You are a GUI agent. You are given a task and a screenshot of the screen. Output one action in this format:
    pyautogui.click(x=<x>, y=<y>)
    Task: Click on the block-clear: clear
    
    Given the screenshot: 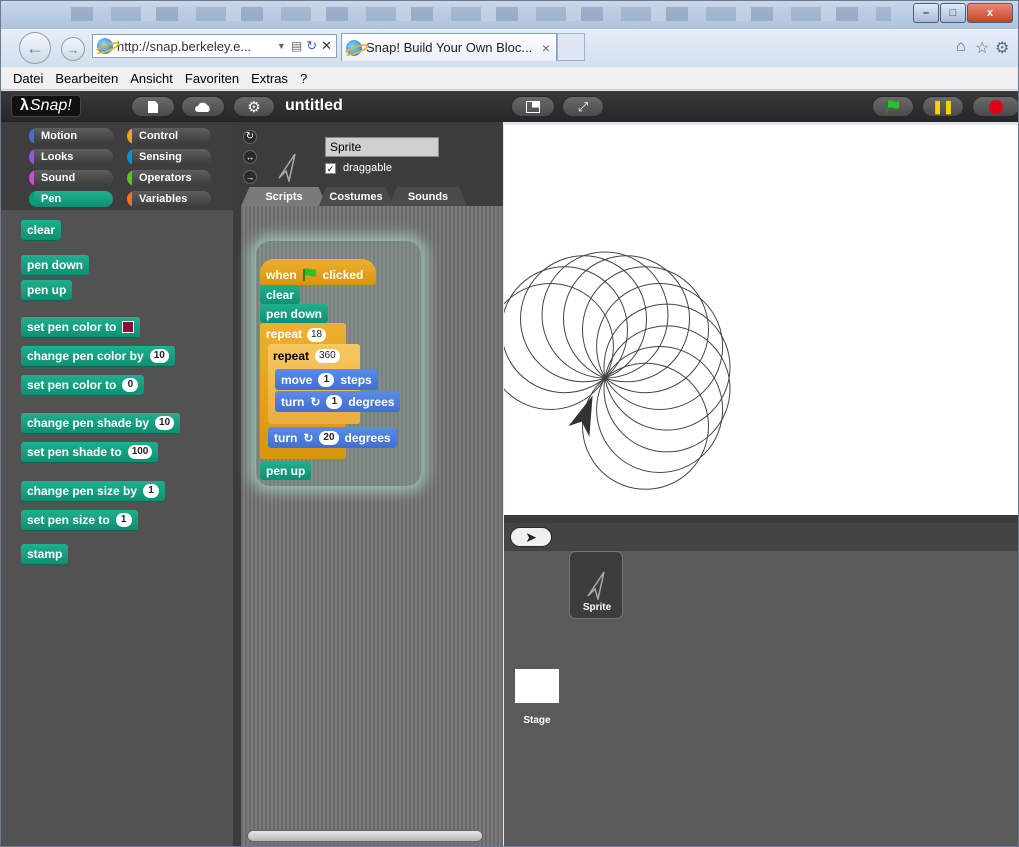 What is the action you would take?
    pyautogui.click(x=41, y=230)
    